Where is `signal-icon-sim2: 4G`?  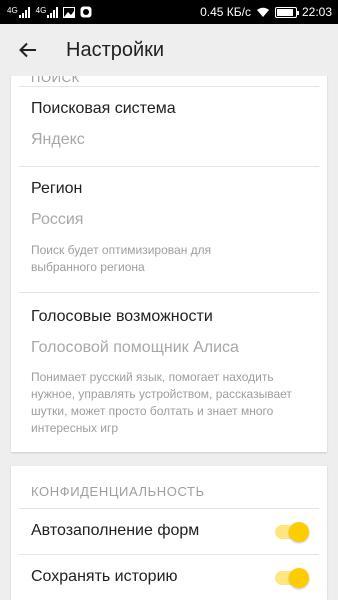
signal-icon-sim2: 4G is located at coordinates (47, 11).